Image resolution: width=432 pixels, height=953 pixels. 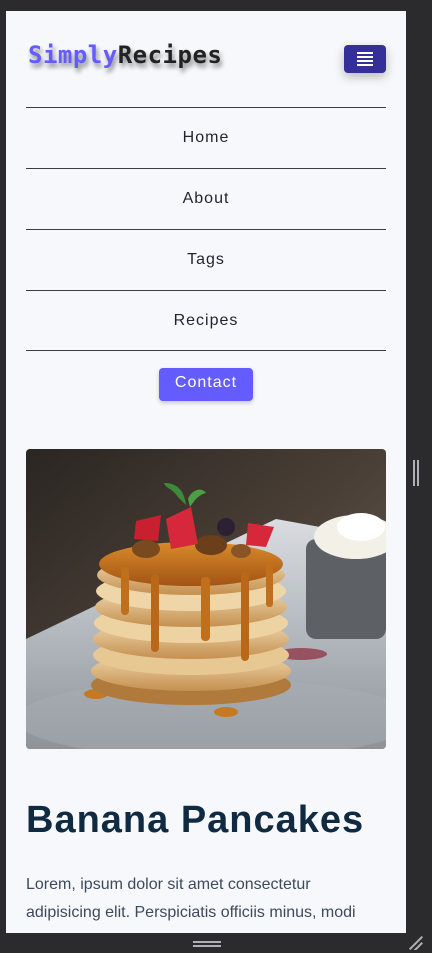 What do you see at coordinates (206, 384) in the screenshot?
I see `contact-button: Contact` at bounding box center [206, 384].